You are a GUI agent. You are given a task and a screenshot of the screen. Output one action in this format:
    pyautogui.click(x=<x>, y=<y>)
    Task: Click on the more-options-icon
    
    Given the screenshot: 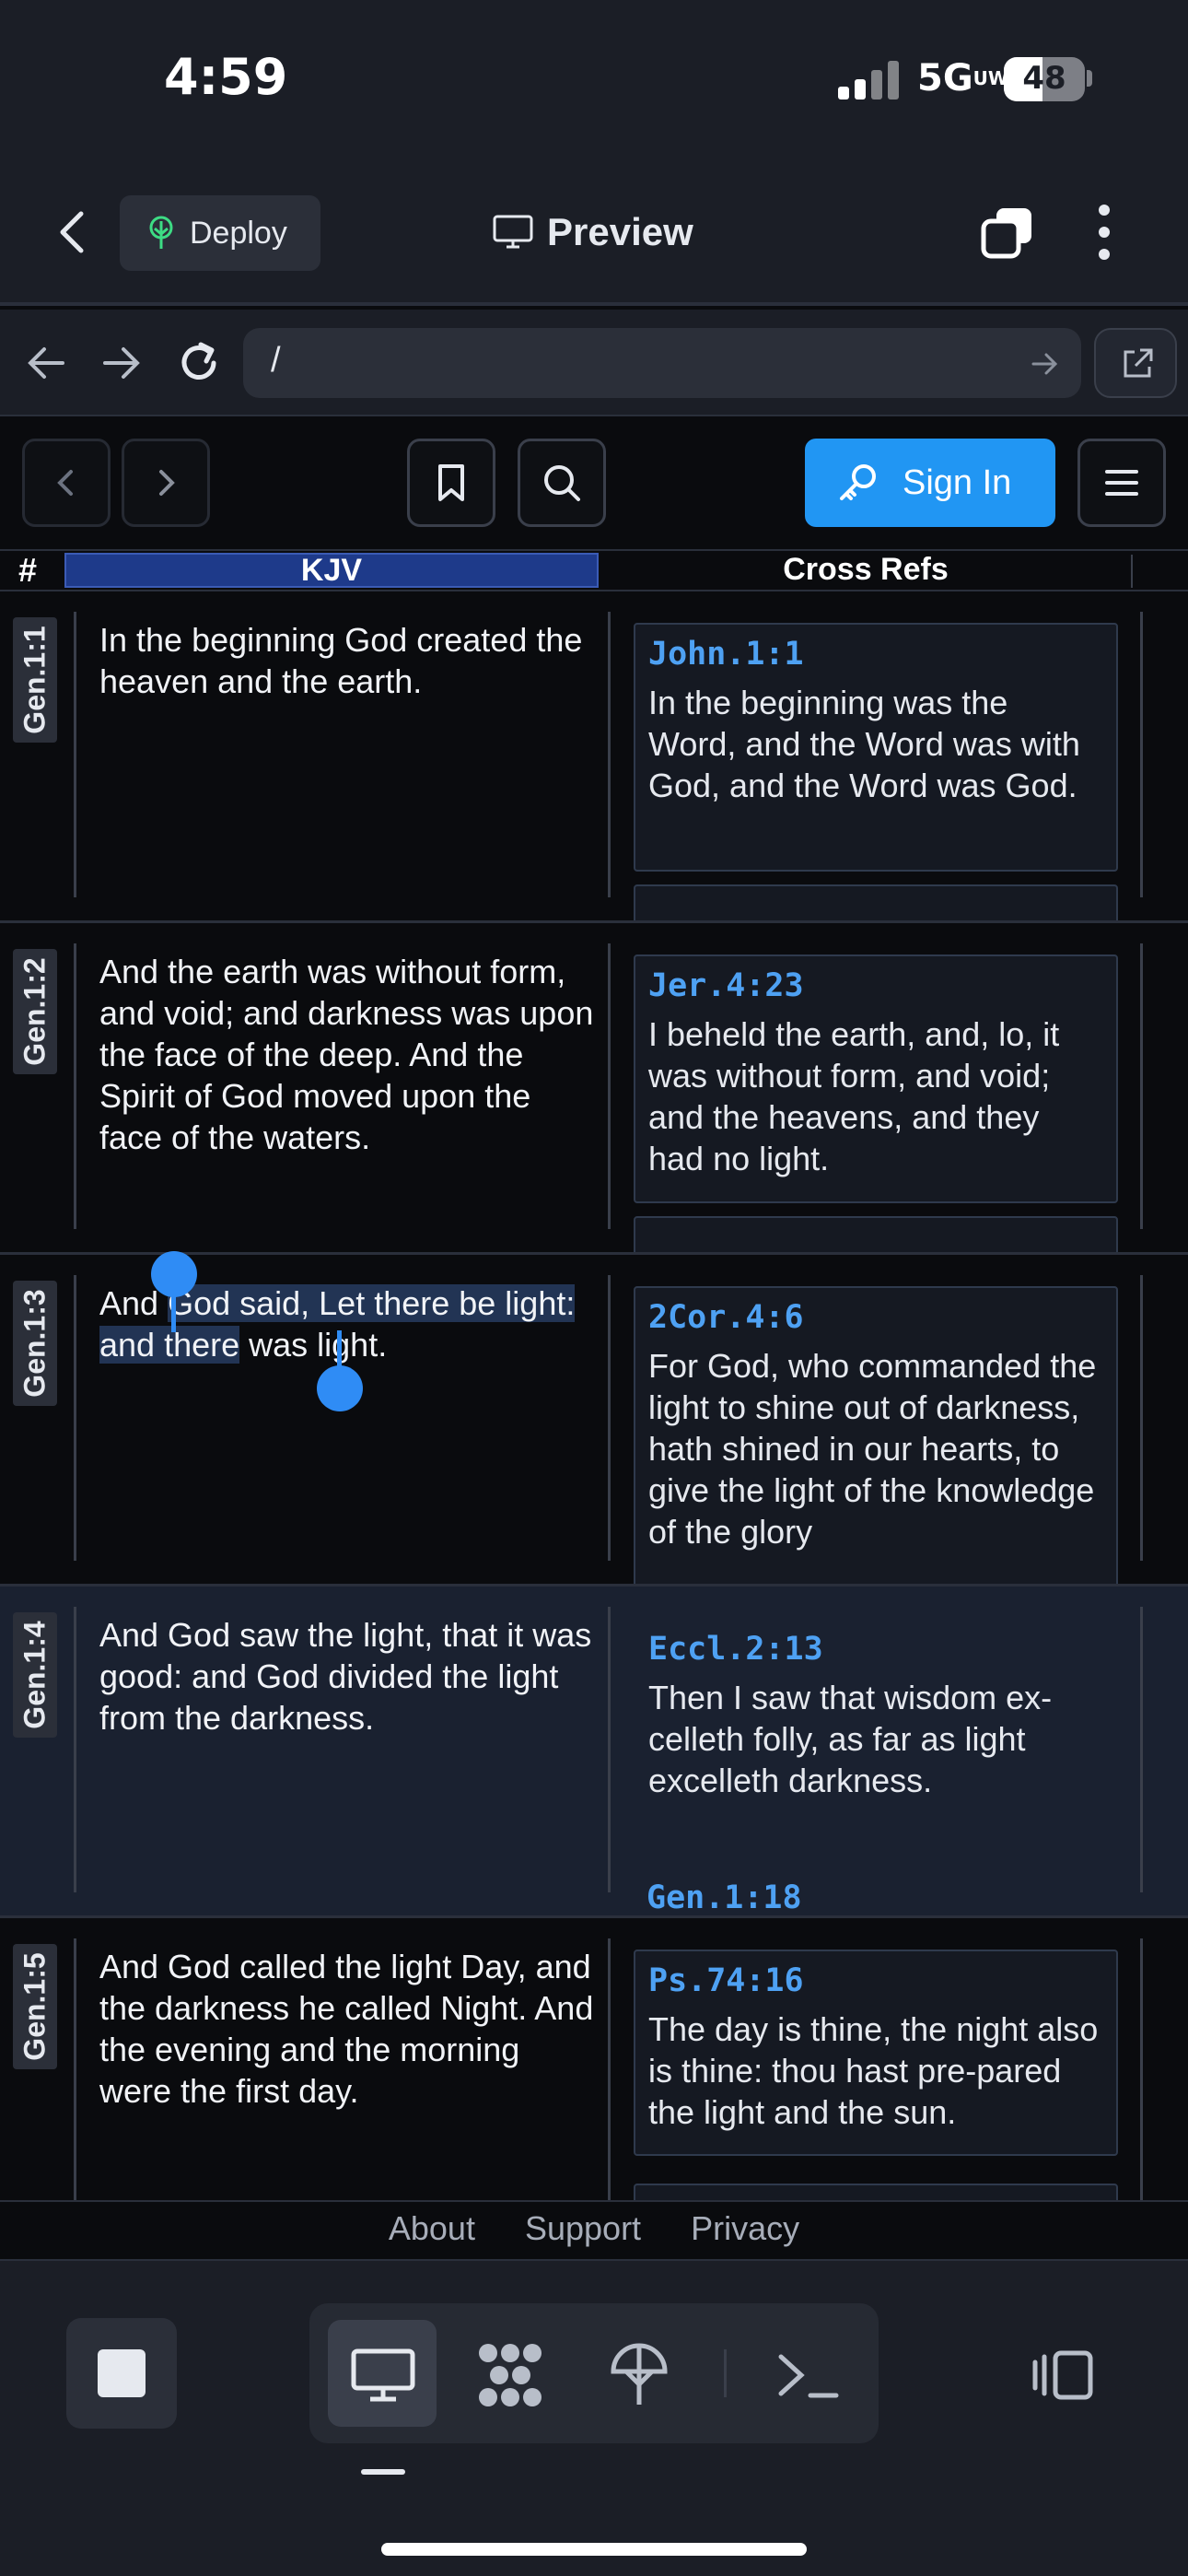 What is the action you would take?
    pyautogui.click(x=1104, y=232)
    